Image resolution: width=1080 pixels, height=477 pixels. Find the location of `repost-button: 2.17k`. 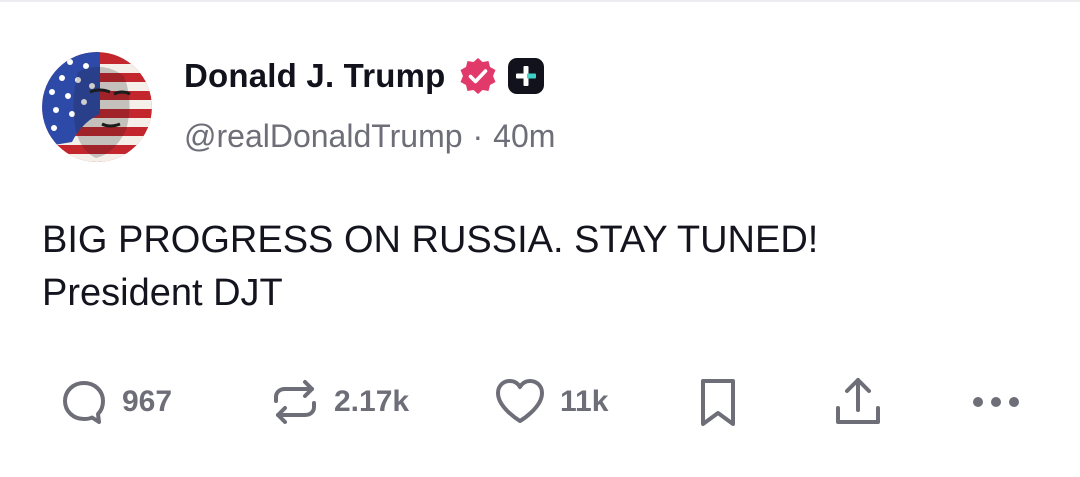

repost-button: 2.17k is located at coordinates (338, 402).